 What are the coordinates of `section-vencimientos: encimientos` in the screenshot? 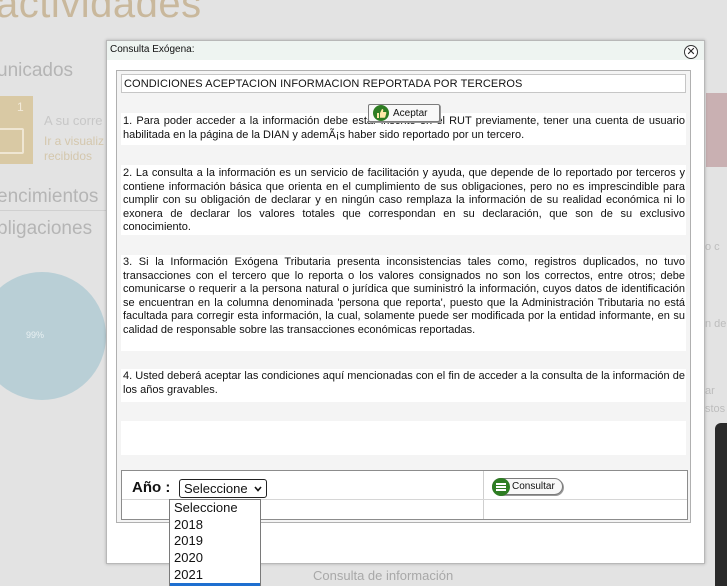 It's located at (49, 196).